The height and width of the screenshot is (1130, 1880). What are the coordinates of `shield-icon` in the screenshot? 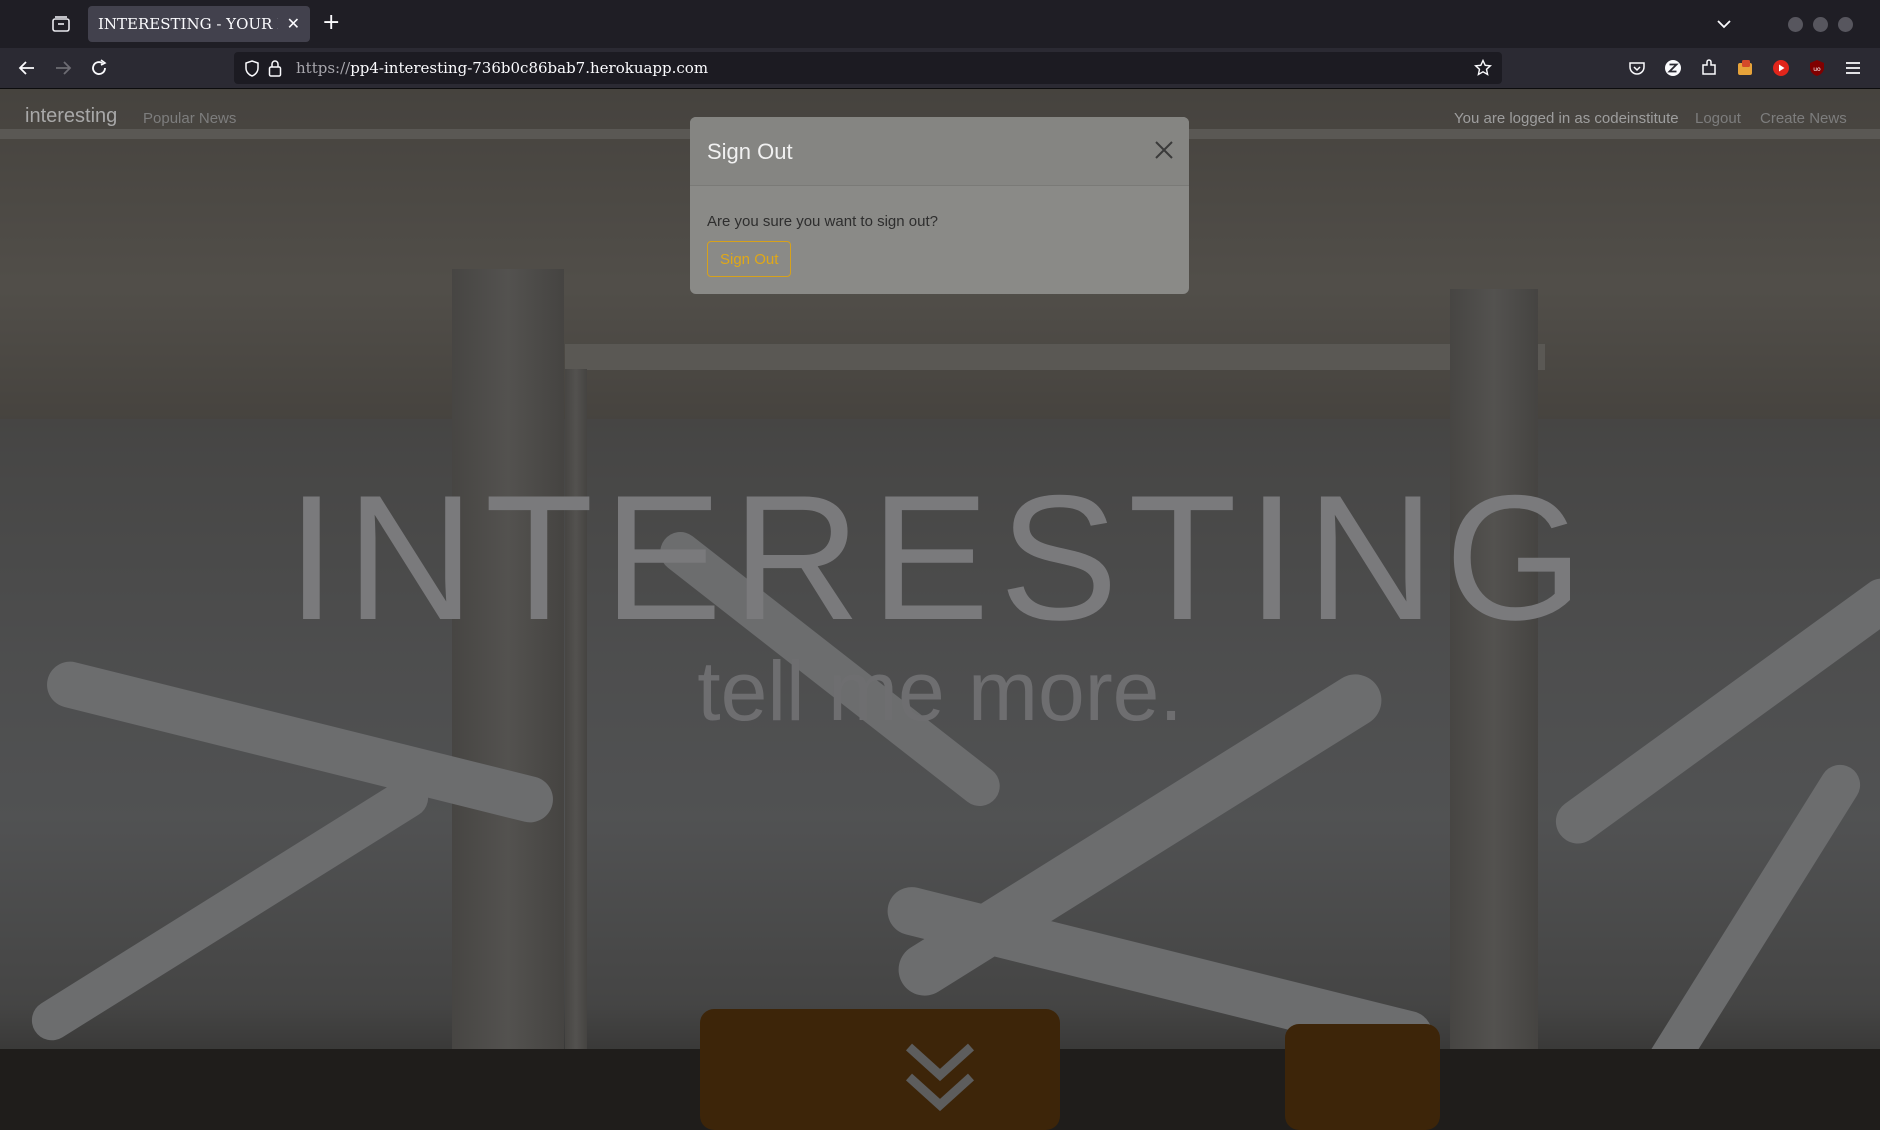 It's located at (252, 70).